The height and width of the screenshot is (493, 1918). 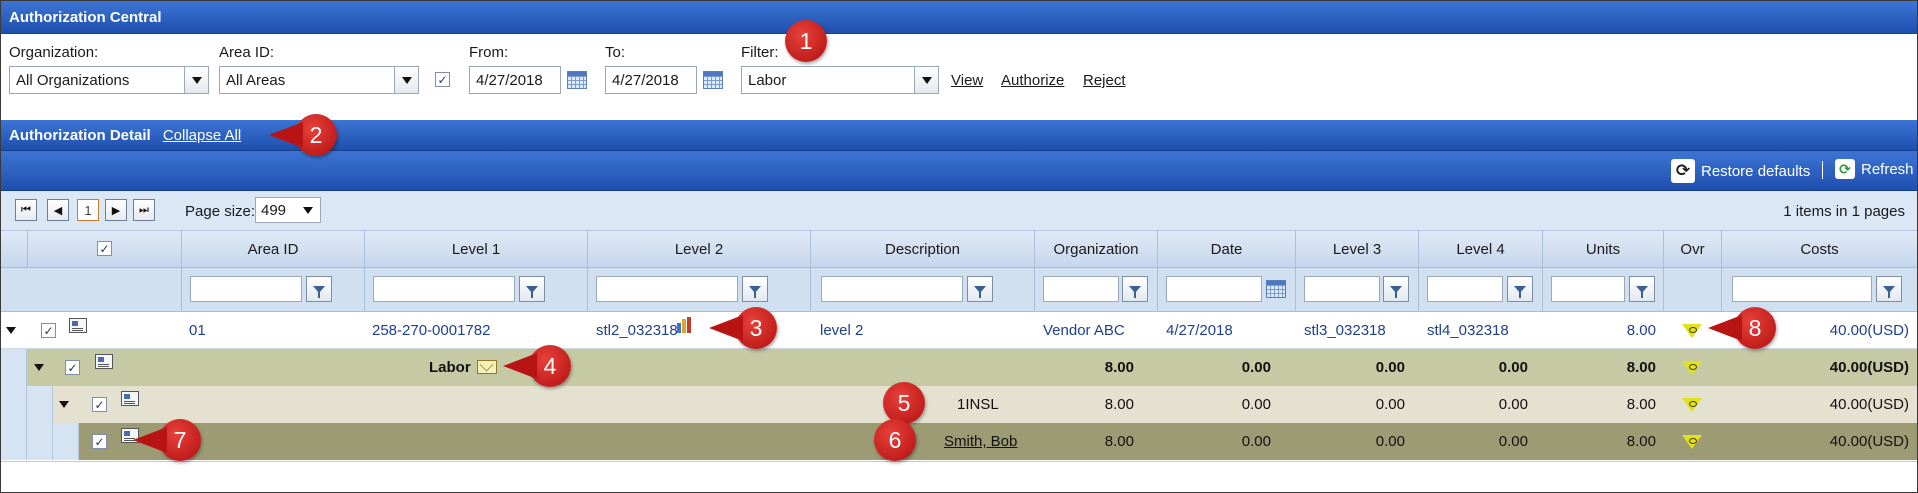 What do you see at coordinates (686, 325) in the screenshot?
I see `chart-bars-icon` at bounding box center [686, 325].